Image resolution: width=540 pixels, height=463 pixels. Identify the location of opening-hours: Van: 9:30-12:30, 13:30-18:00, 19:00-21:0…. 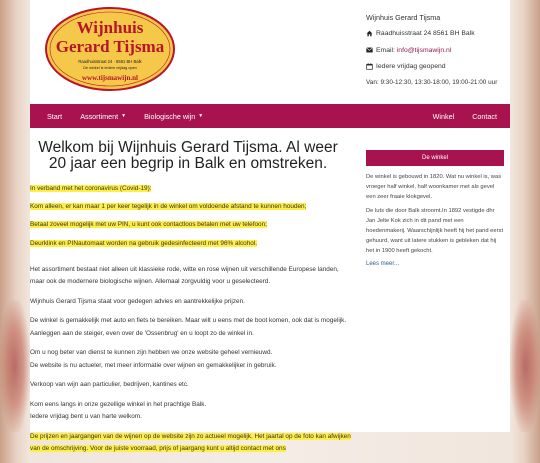
(432, 83).